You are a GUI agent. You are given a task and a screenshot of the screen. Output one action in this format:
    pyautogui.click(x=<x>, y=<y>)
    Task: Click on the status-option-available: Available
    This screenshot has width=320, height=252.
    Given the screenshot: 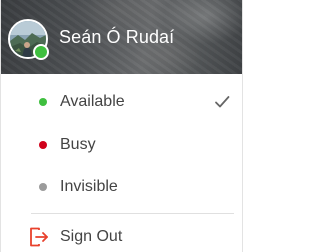 What is the action you would take?
    pyautogui.click(x=121, y=102)
    